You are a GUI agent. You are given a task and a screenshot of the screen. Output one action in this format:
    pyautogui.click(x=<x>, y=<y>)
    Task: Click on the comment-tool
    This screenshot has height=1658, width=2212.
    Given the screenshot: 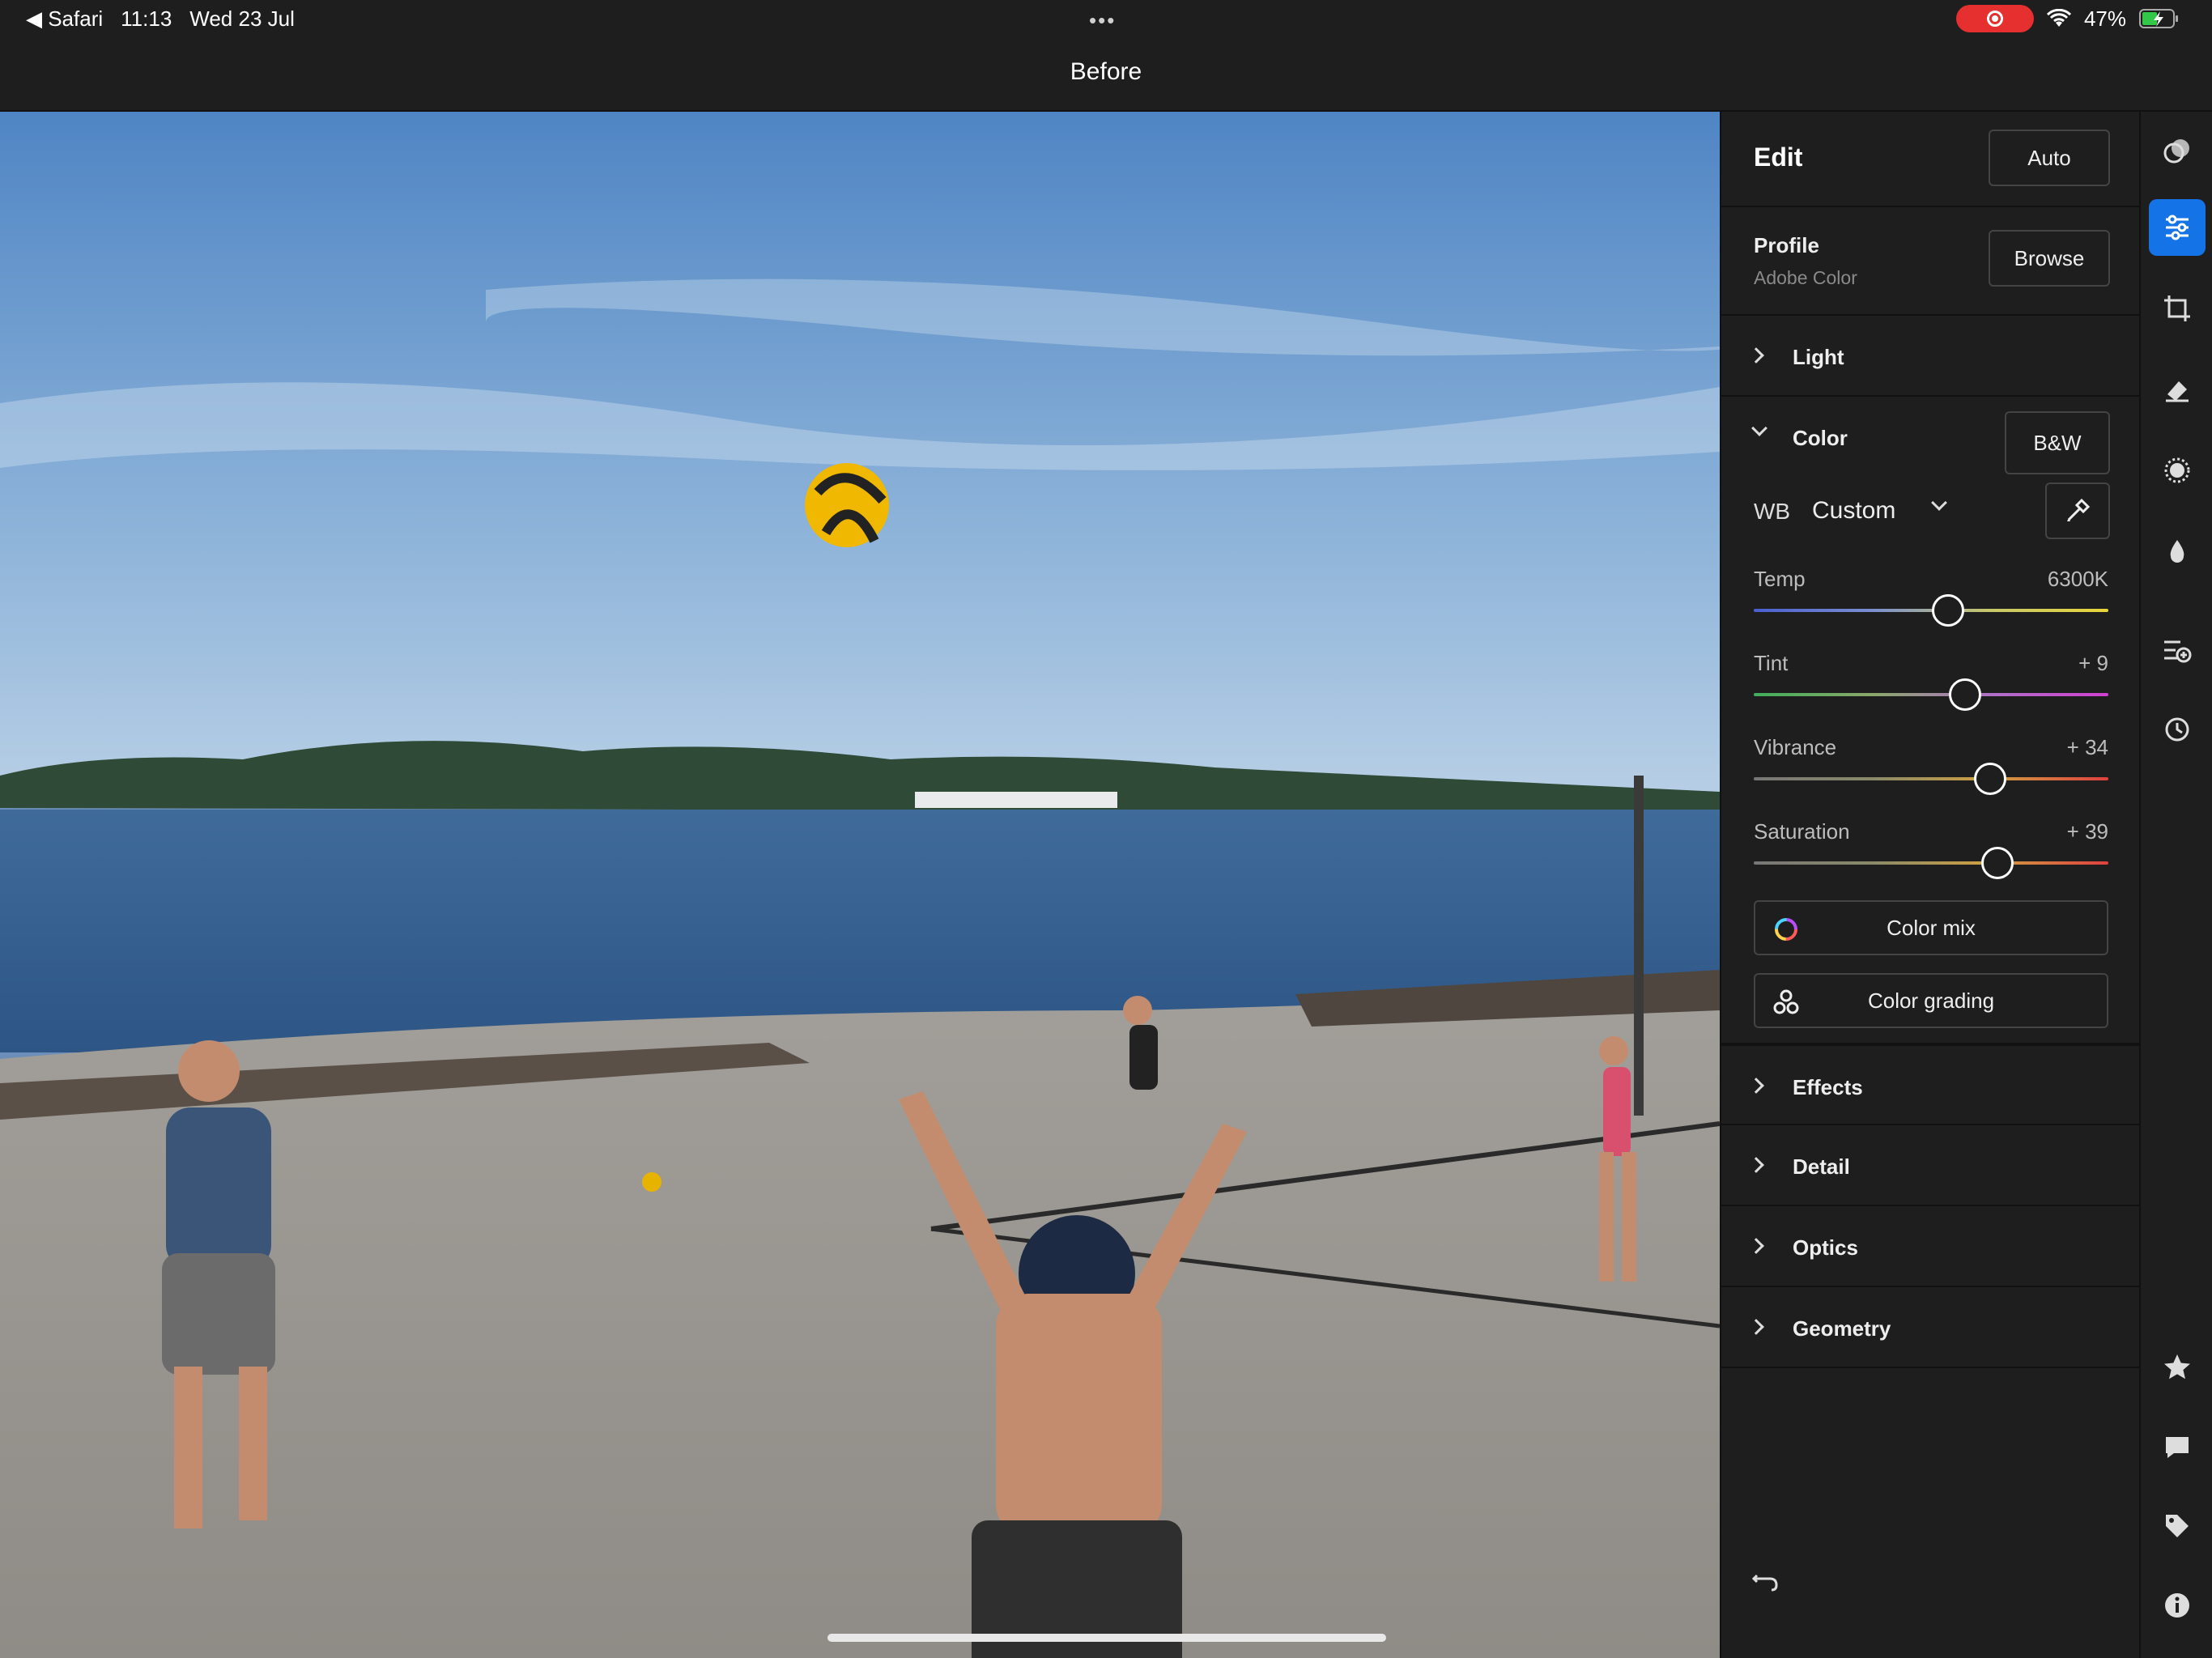 What is the action you would take?
    pyautogui.click(x=2178, y=1446)
    